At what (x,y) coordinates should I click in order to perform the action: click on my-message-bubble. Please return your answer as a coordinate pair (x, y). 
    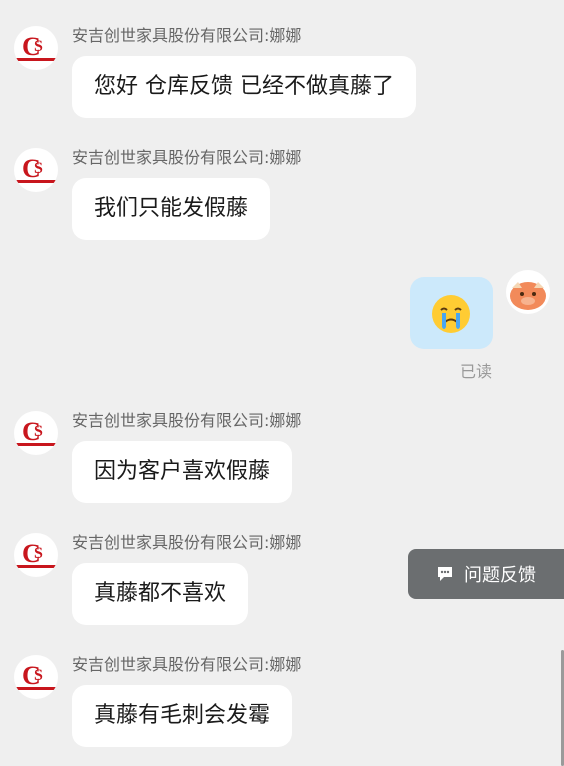
    Looking at the image, I should click on (451, 313).